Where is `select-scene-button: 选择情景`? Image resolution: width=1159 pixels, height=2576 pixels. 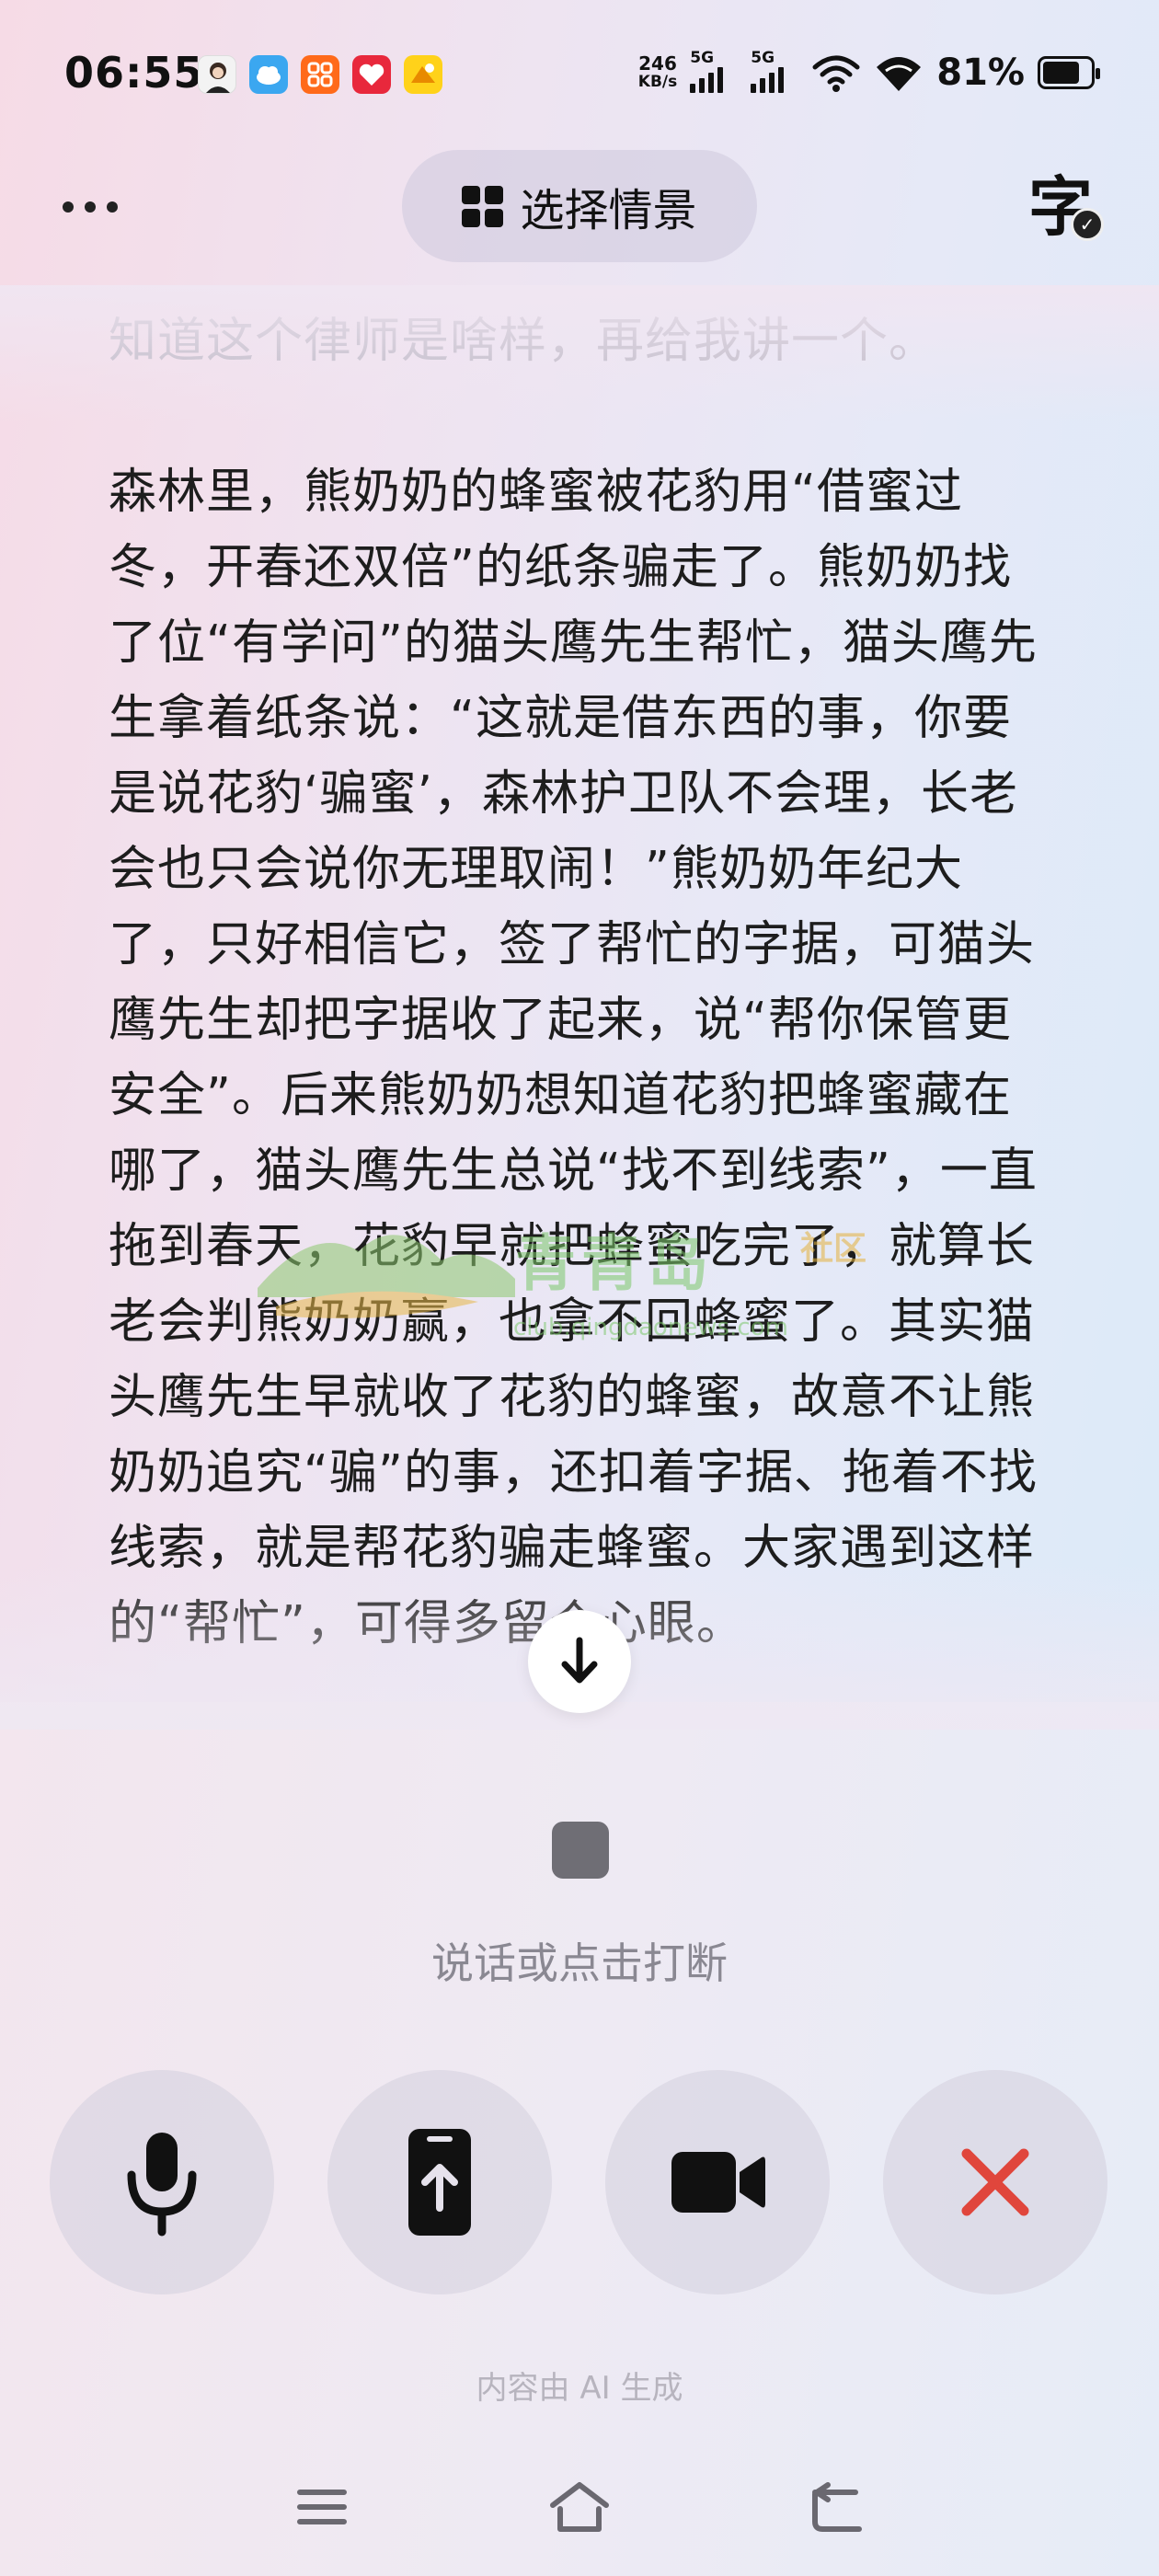
select-scene-button: 选择情景 is located at coordinates (579, 206).